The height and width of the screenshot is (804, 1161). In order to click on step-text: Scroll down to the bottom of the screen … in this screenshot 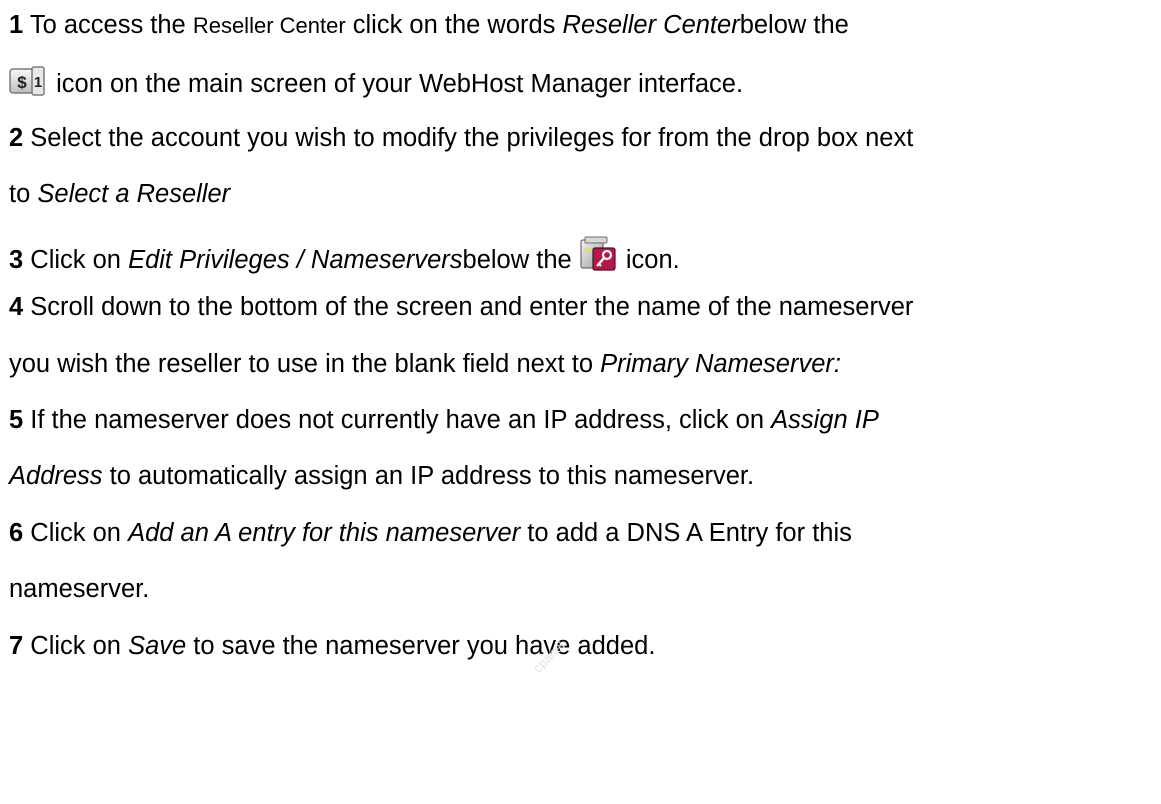, I will do `click(472, 307)`.